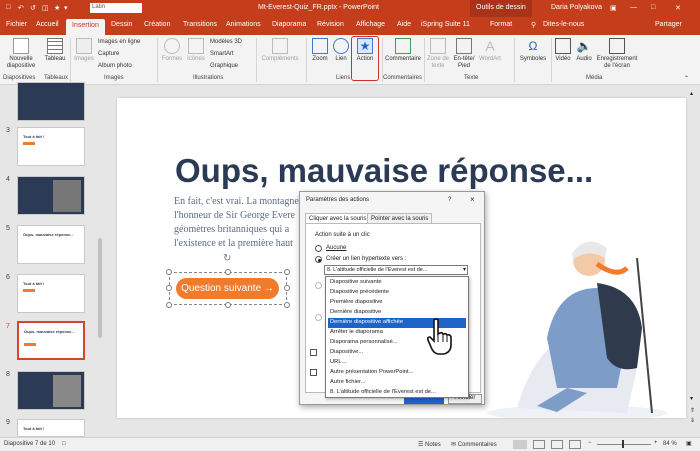 The height and width of the screenshot is (451, 700). What do you see at coordinates (226, 42) in the screenshot?
I see `models3d-button: Modèles 3D` at bounding box center [226, 42].